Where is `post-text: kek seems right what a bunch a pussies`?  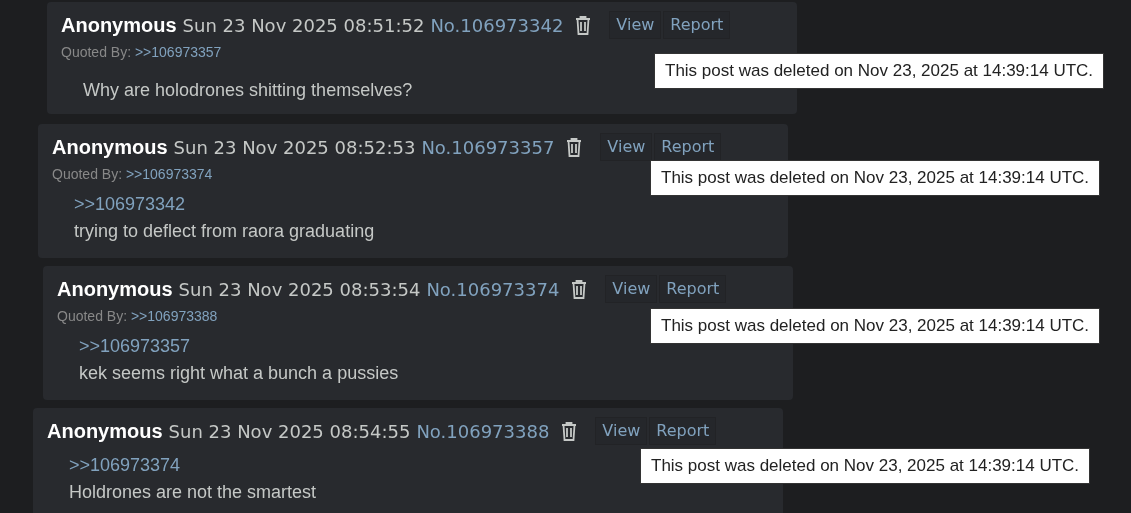 post-text: kek seems right what a bunch a pussies is located at coordinates (239, 373).